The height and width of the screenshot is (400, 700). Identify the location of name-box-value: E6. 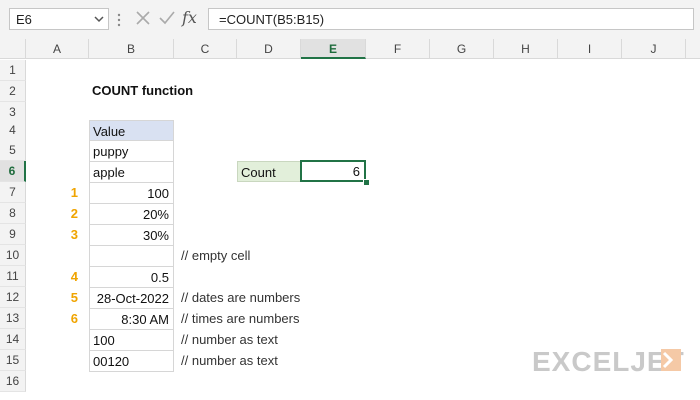
(24, 19).